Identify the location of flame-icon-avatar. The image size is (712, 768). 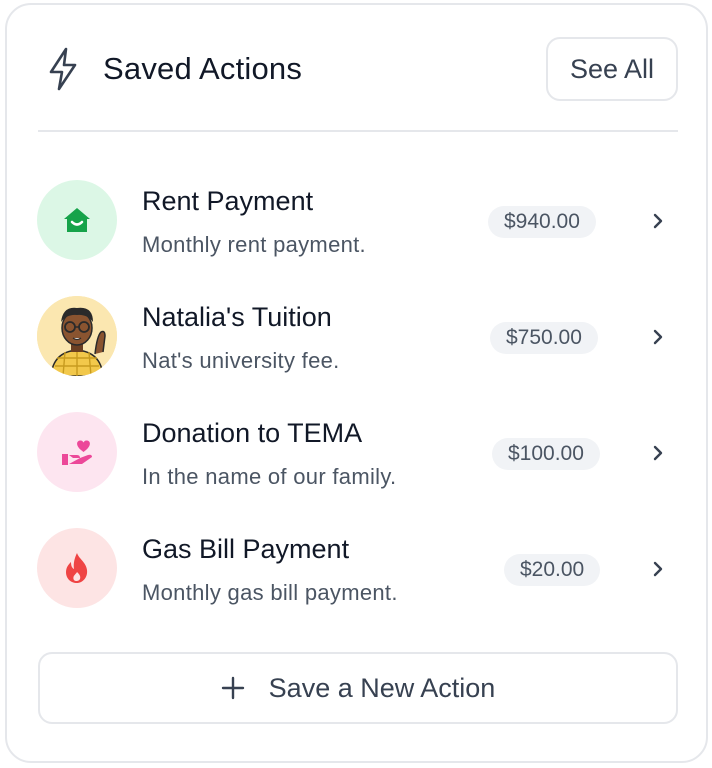
(77, 568).